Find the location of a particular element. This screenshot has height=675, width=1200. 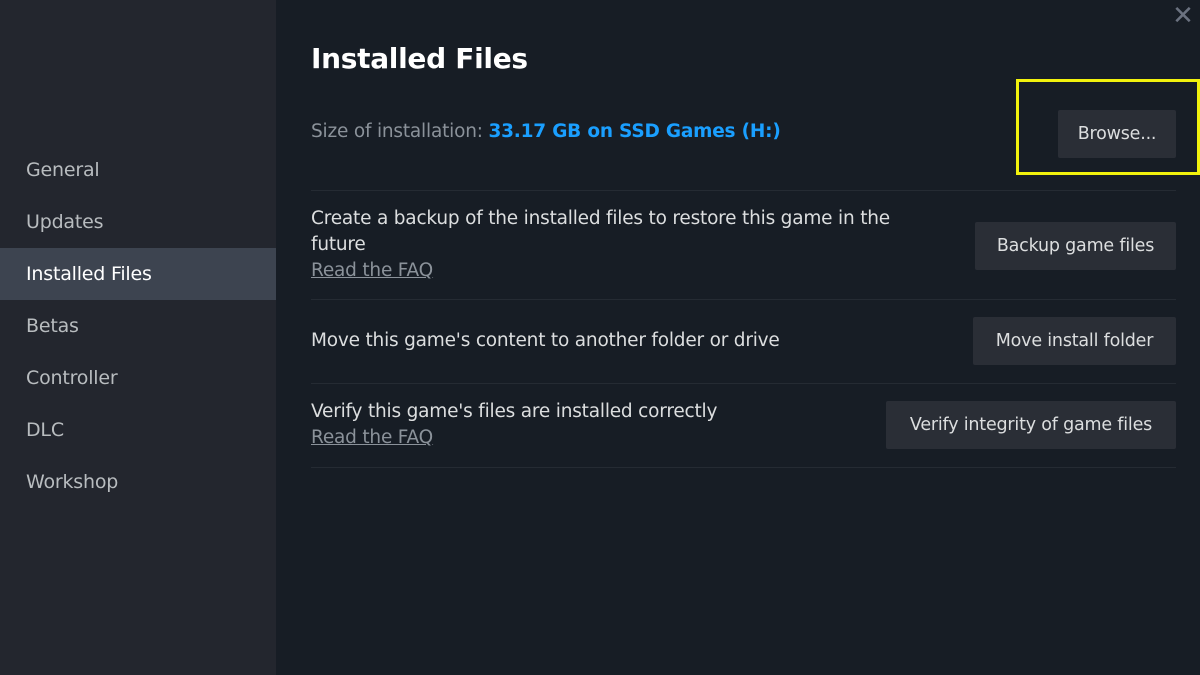

verify-integrity-button: Verify integrity of game files is located at coordinates (1031, 425).